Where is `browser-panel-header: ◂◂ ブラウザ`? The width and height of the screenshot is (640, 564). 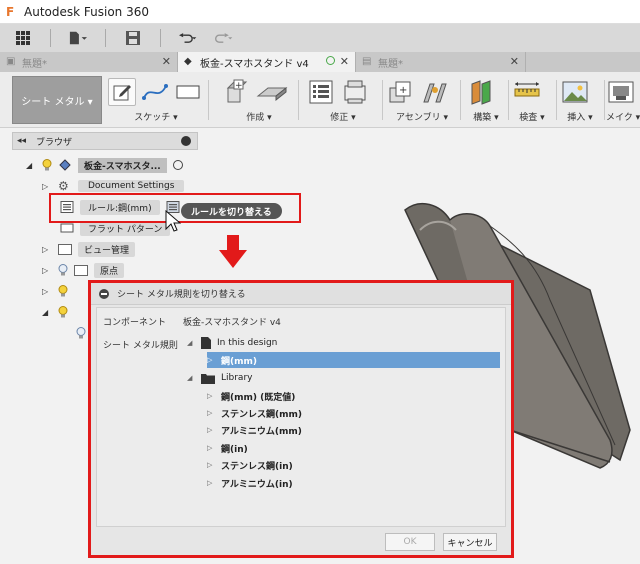
browser-panel-header: ◂◂ ブラウザ is located at coordinates (105, 141).